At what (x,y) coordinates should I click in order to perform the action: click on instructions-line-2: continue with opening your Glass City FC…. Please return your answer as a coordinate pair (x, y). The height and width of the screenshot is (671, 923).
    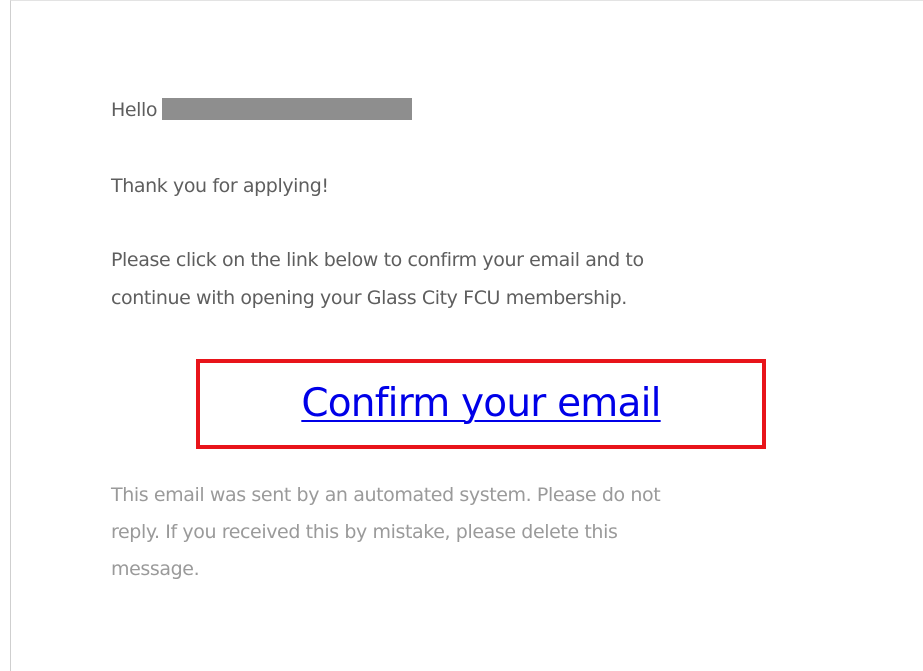
    Looking at the image, I should click on (369, 298).